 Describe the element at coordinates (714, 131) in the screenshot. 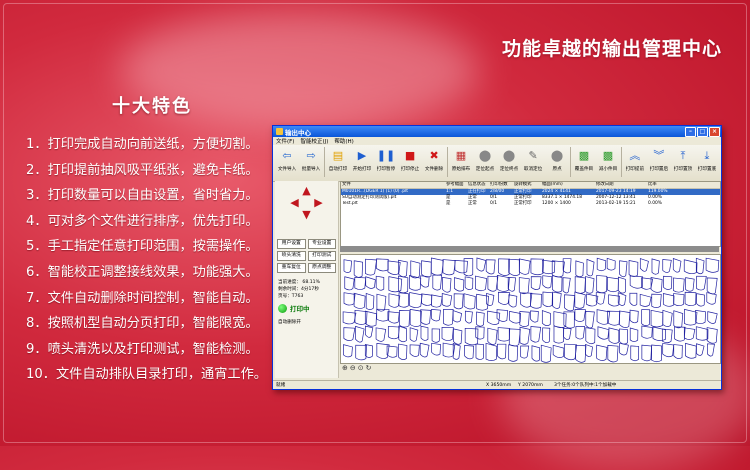

I see `close-icon: ×` at that location.